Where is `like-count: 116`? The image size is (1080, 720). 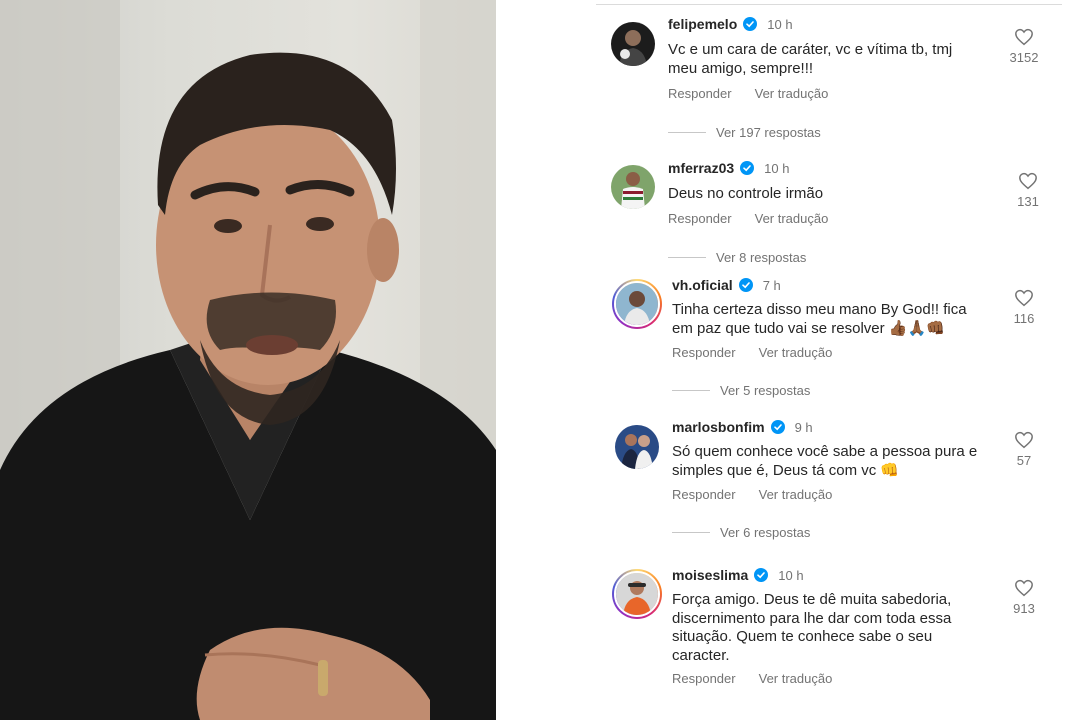
like-count: 116 is located at coordinates (1024, 318).